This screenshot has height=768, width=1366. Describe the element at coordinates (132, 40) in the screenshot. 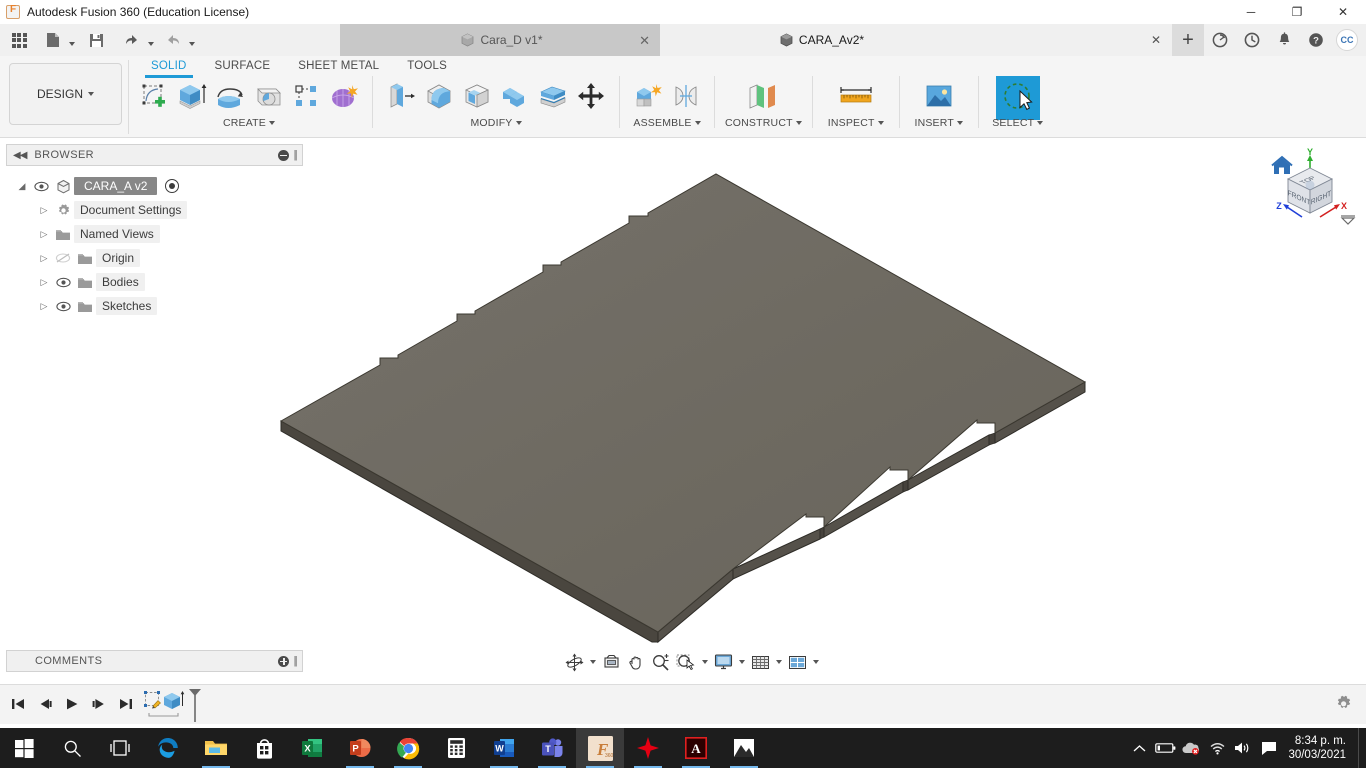

I see `undo-icon` at that location.